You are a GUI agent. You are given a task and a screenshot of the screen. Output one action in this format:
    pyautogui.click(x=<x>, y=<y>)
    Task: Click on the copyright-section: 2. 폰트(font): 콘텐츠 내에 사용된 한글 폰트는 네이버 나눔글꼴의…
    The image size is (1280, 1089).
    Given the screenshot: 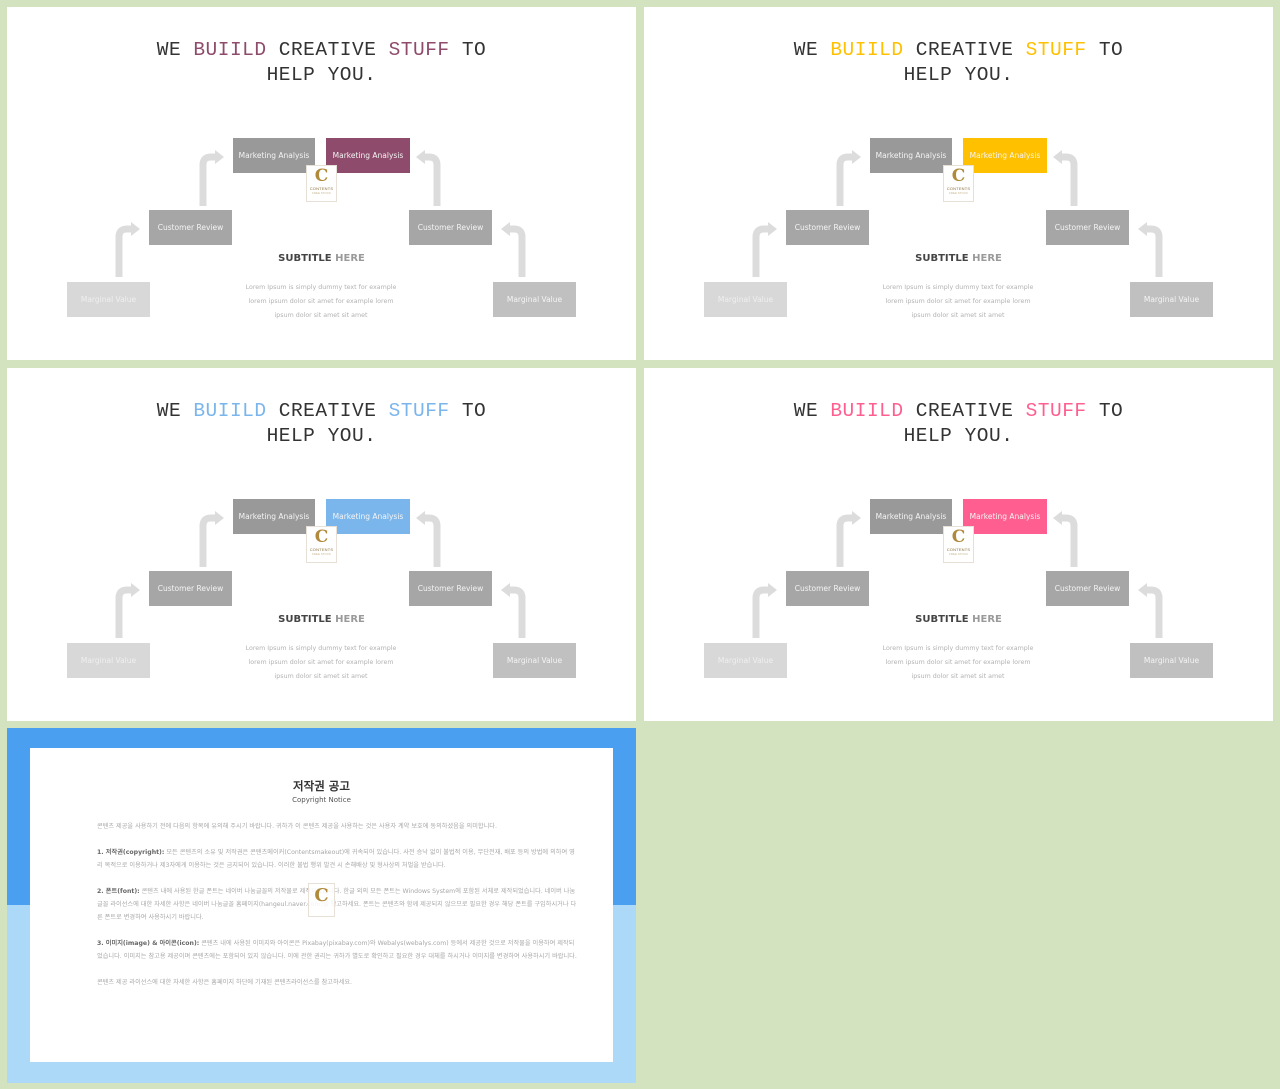 What is the action you would take?
    pyautogui.click(x=337, y=904)
    